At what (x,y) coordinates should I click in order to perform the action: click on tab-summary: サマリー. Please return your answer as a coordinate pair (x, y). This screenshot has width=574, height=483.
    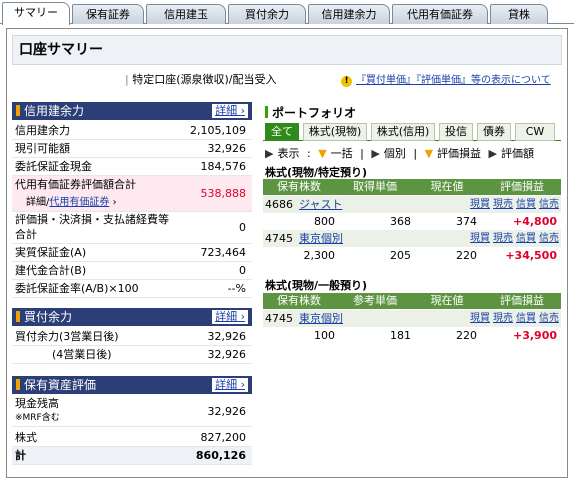
    Looking at the image, I should click on (36, 13).